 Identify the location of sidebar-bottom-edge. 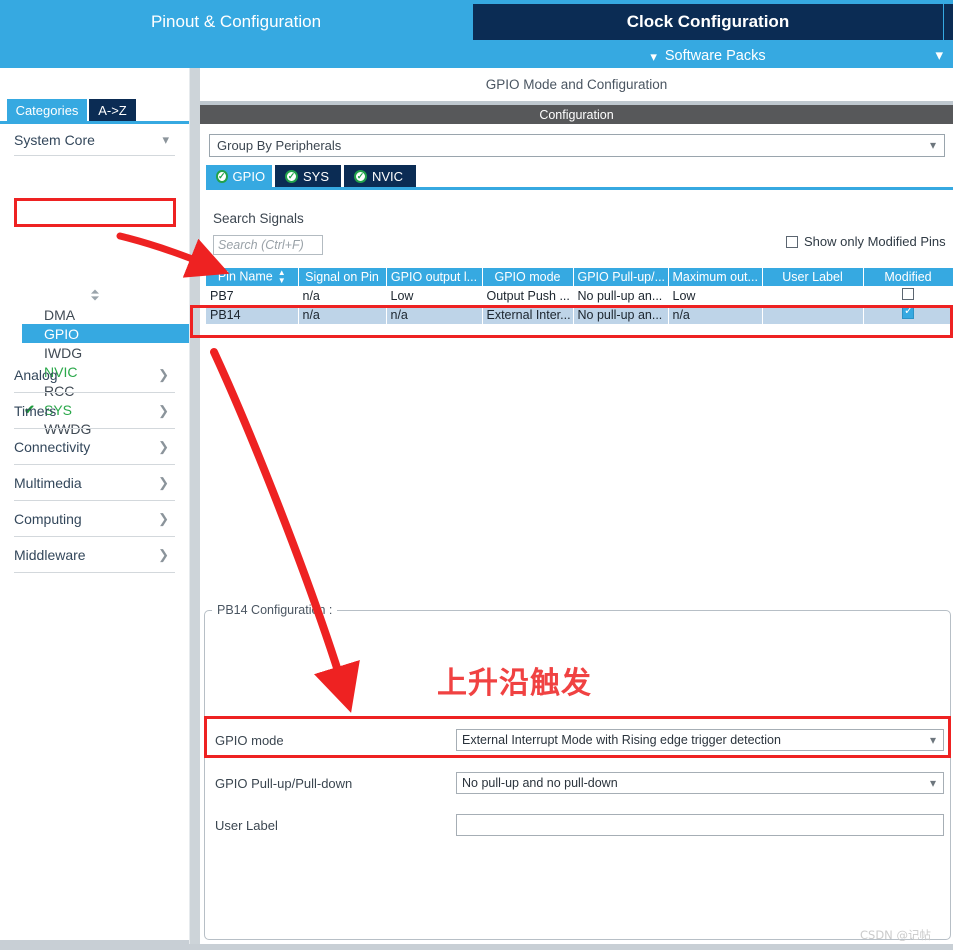
(94, 945).